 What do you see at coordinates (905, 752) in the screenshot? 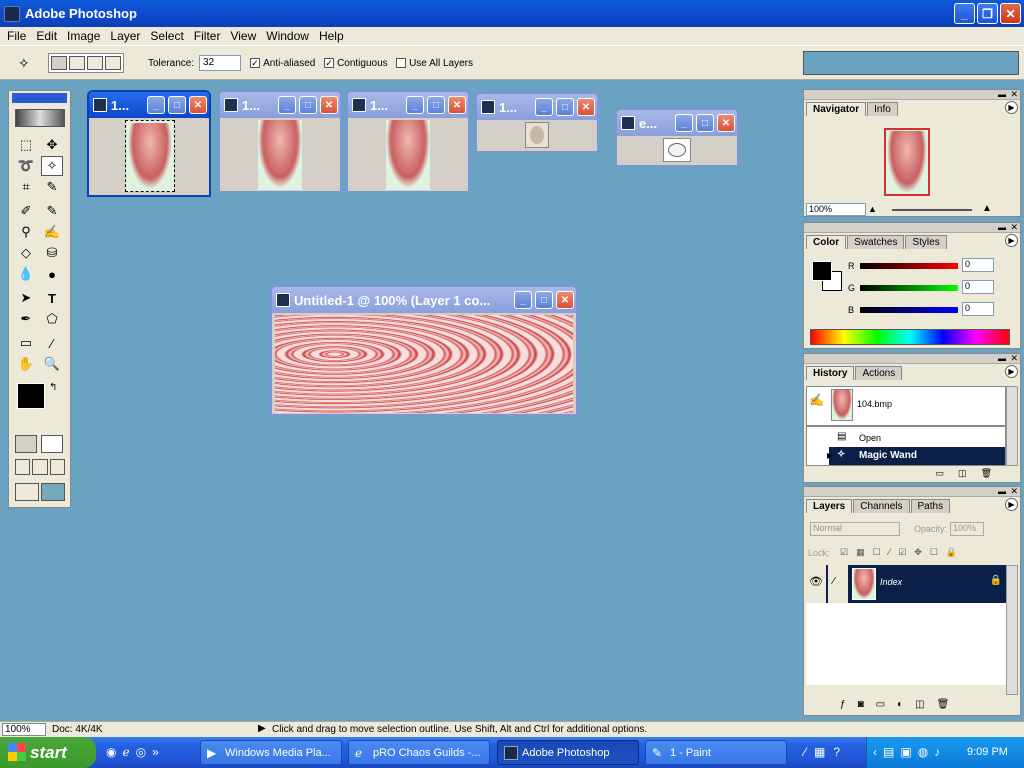
I see `tray-monitor-icon: ▣` at bounding box center [905, 752].